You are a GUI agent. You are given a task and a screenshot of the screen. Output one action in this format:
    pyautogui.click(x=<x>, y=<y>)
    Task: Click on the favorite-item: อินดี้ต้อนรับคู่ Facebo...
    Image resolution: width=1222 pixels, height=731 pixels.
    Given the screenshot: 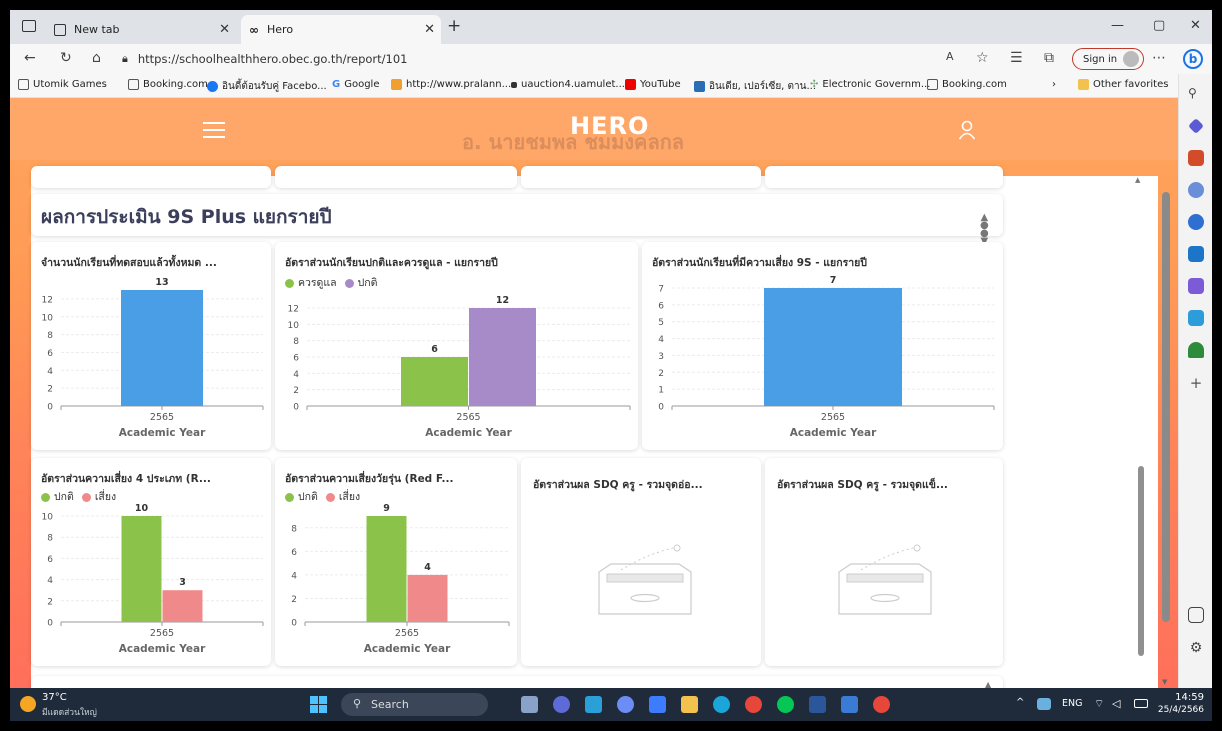 What is the action you would take?
    pyautogui.click(x=267, y=86)
    